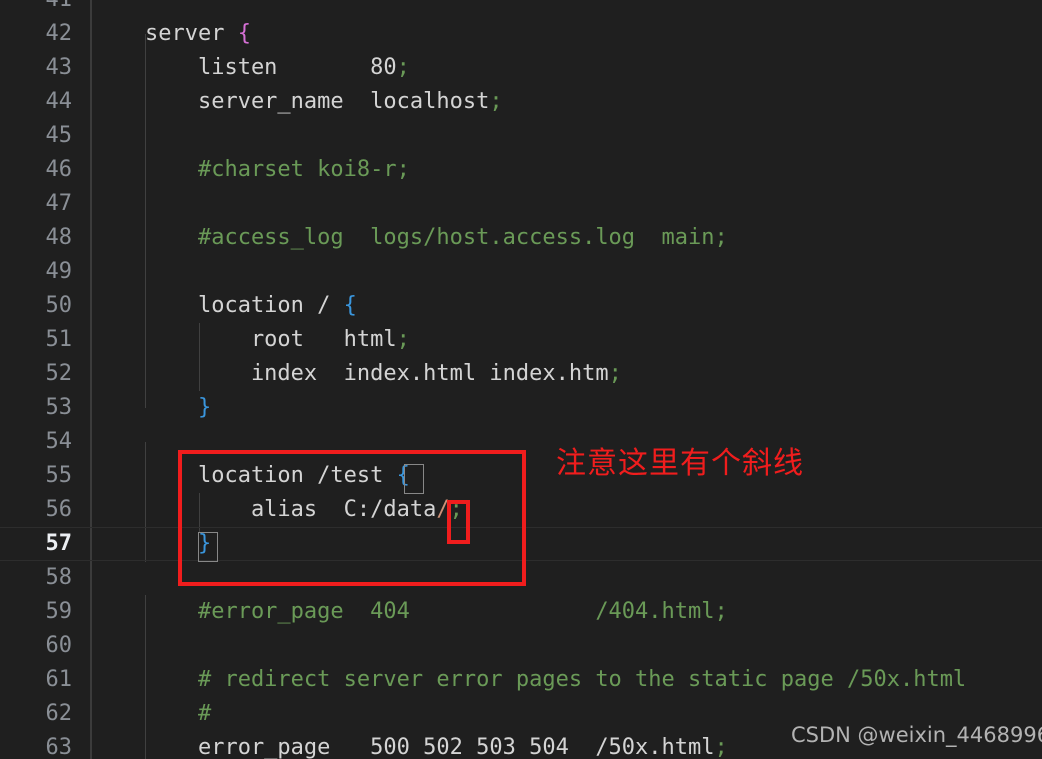  Describe the element at coordinates (145, 407) in the screenshot. I see `code-line-53-indent` at that location.